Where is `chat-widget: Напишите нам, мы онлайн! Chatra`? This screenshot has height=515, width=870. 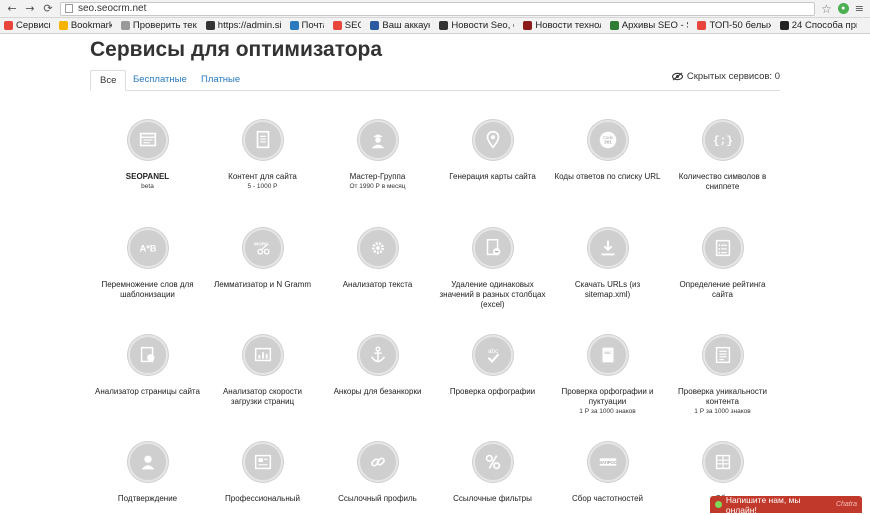 chat-widget: Напишите нам, мы онлайн! Chatra is located at coordinates (786, 504).